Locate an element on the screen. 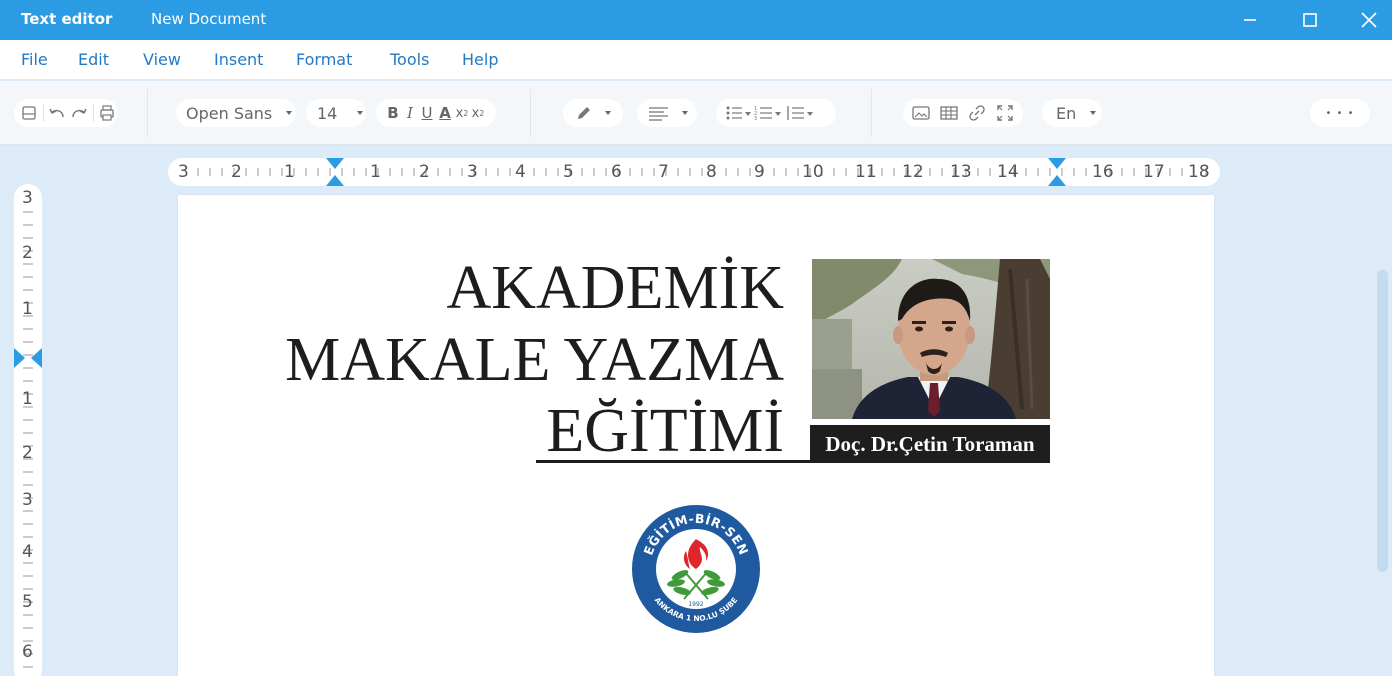 Image resolution: width=1392 pixels, height=676 pixels. multilevel-list-icon is located at coordinates (800, 113).